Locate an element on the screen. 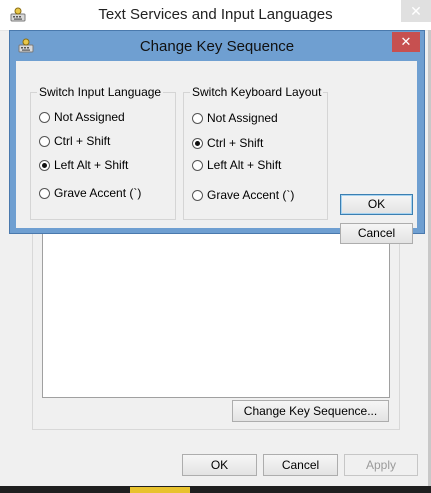  kbd-layout-option-not-assigned: Not Assigned is located at coordinates (235, 118).